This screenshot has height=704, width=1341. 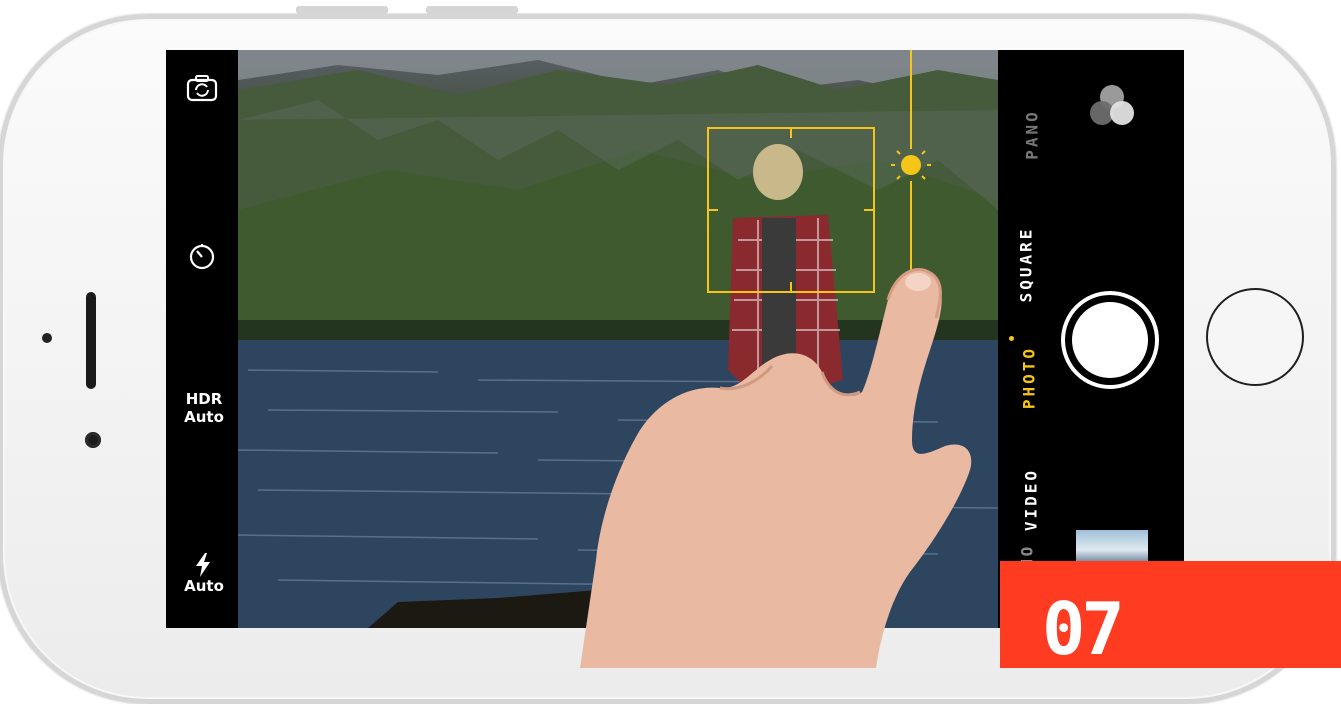 I want to click on proximity-sensor, so click(x=47, y=338).